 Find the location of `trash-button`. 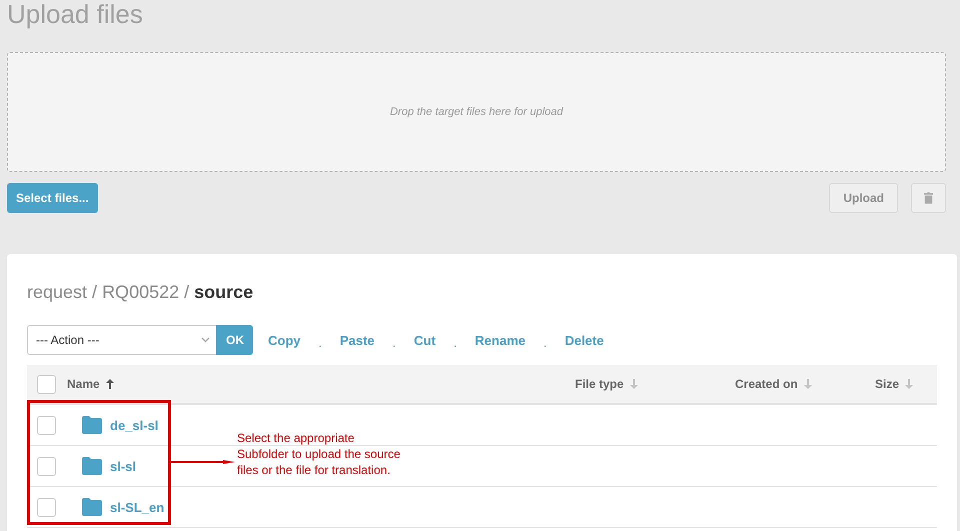

trash-button is located at coordinates (928, 198).